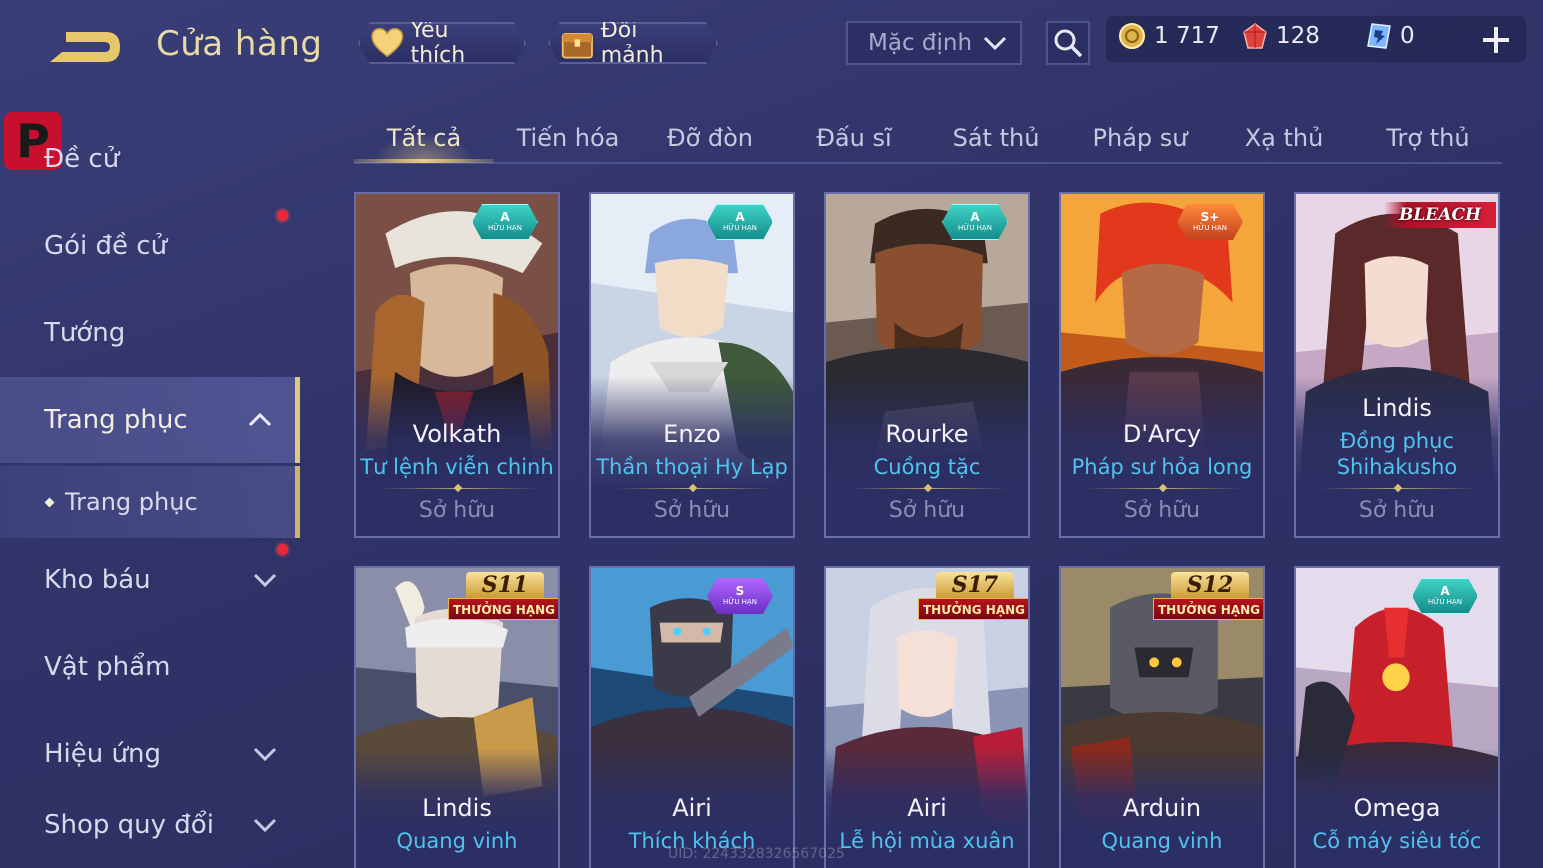 This screenshot has height=868, width=1543. What do you see at coordinates (1397, 808) in the screenshot?
I see `hero-name: Omega` at bounding box center [1397, 808].